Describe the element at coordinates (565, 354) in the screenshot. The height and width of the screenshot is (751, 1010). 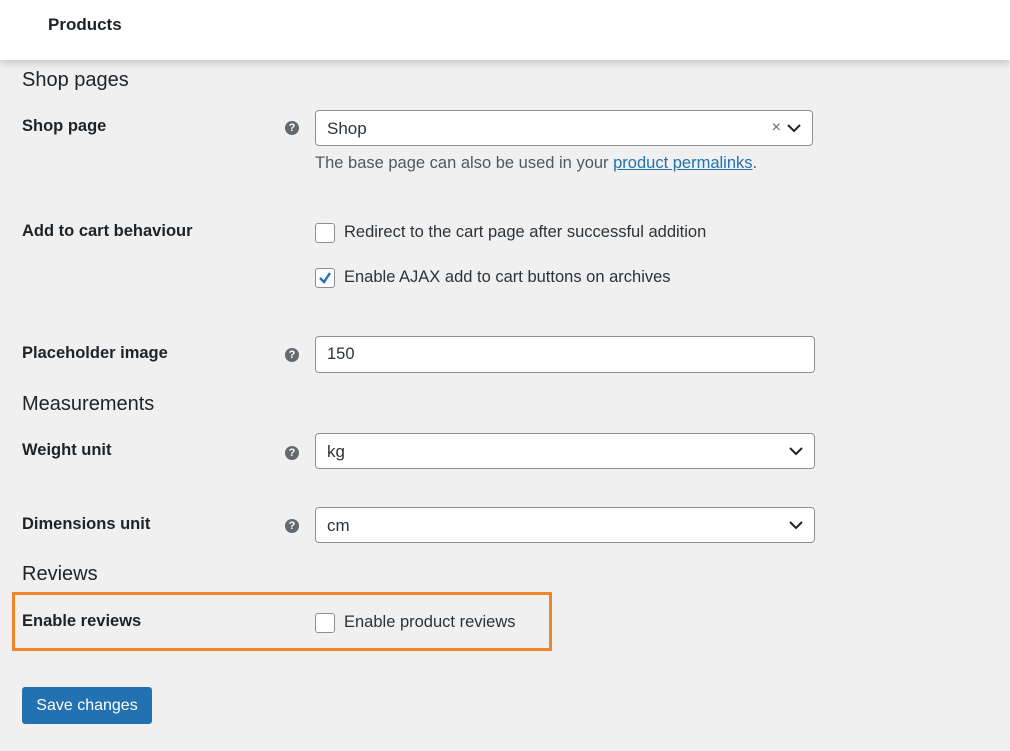
I see `placeholder-image-input: 150` at that location.